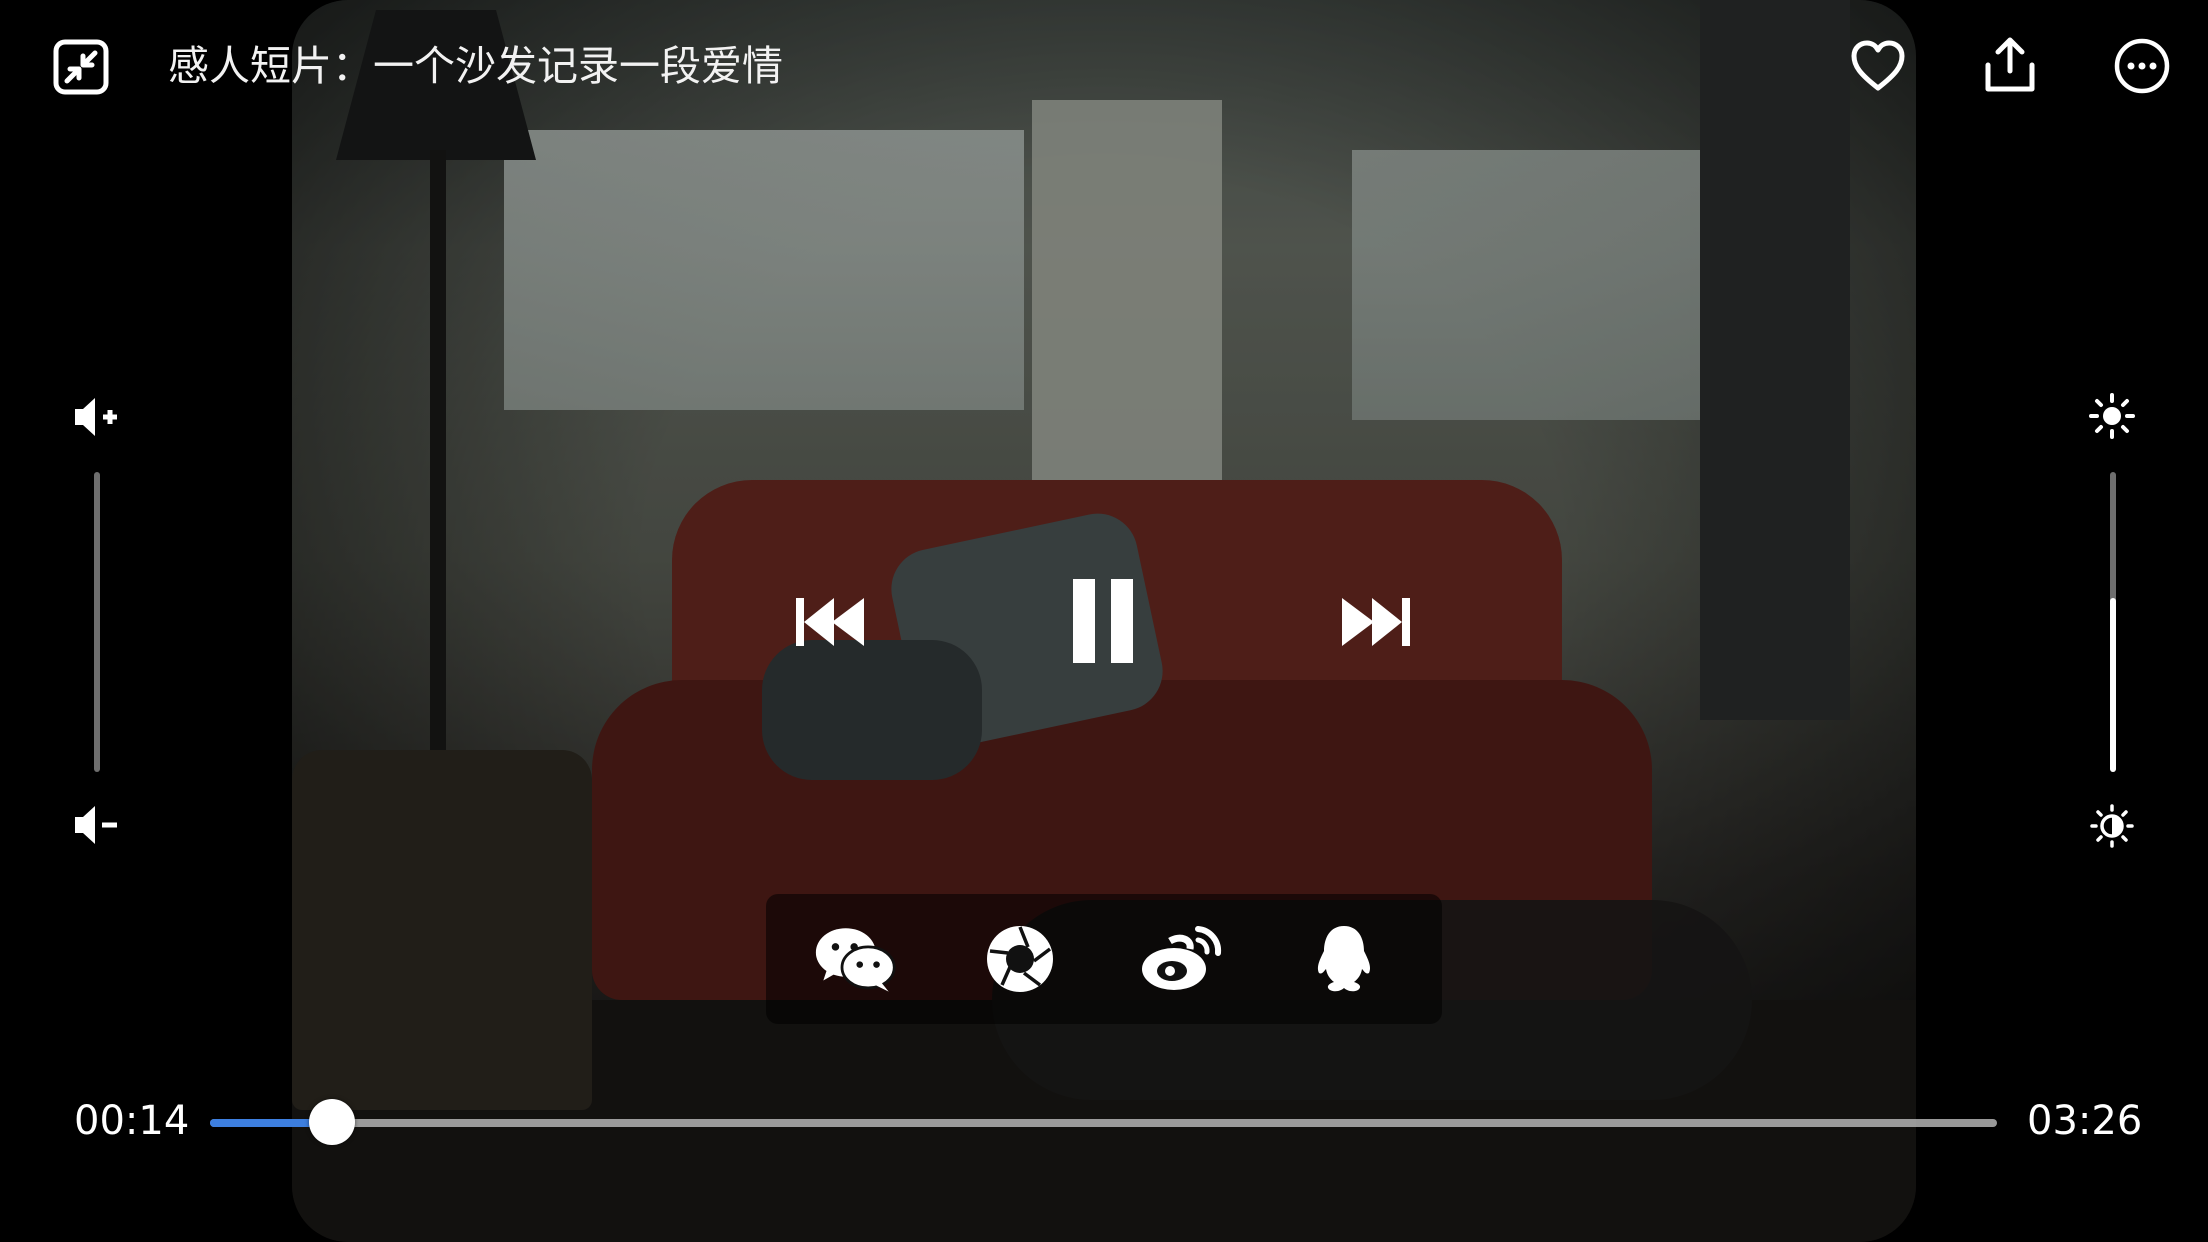 The width and height of the screenshot is (2208, 1242). Describe the element at coordinates (2112, 416) in the screenshot. I see `brightness-up-icon` at that location.